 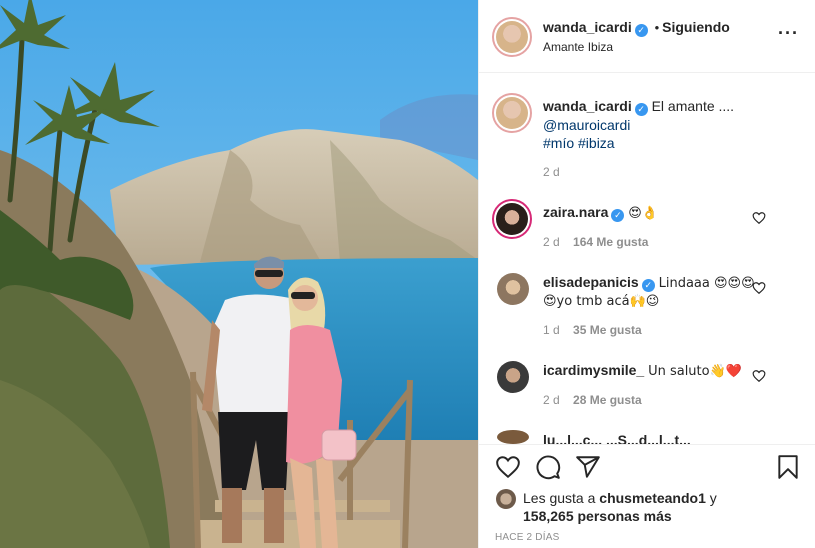 What do you see at coordinates (506, 499) in the screenshot?
I see `liker-avatar` at bounding box center [506, 499].